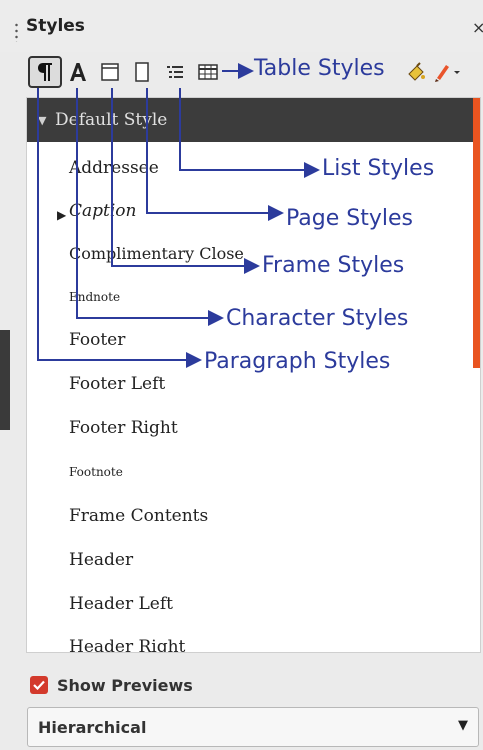 The height and width of the screenshot is (750, 483). What do you see at coordinates (5, 380) in the screenshot?
I see `dock-edge` at bounding box center [5, 380].